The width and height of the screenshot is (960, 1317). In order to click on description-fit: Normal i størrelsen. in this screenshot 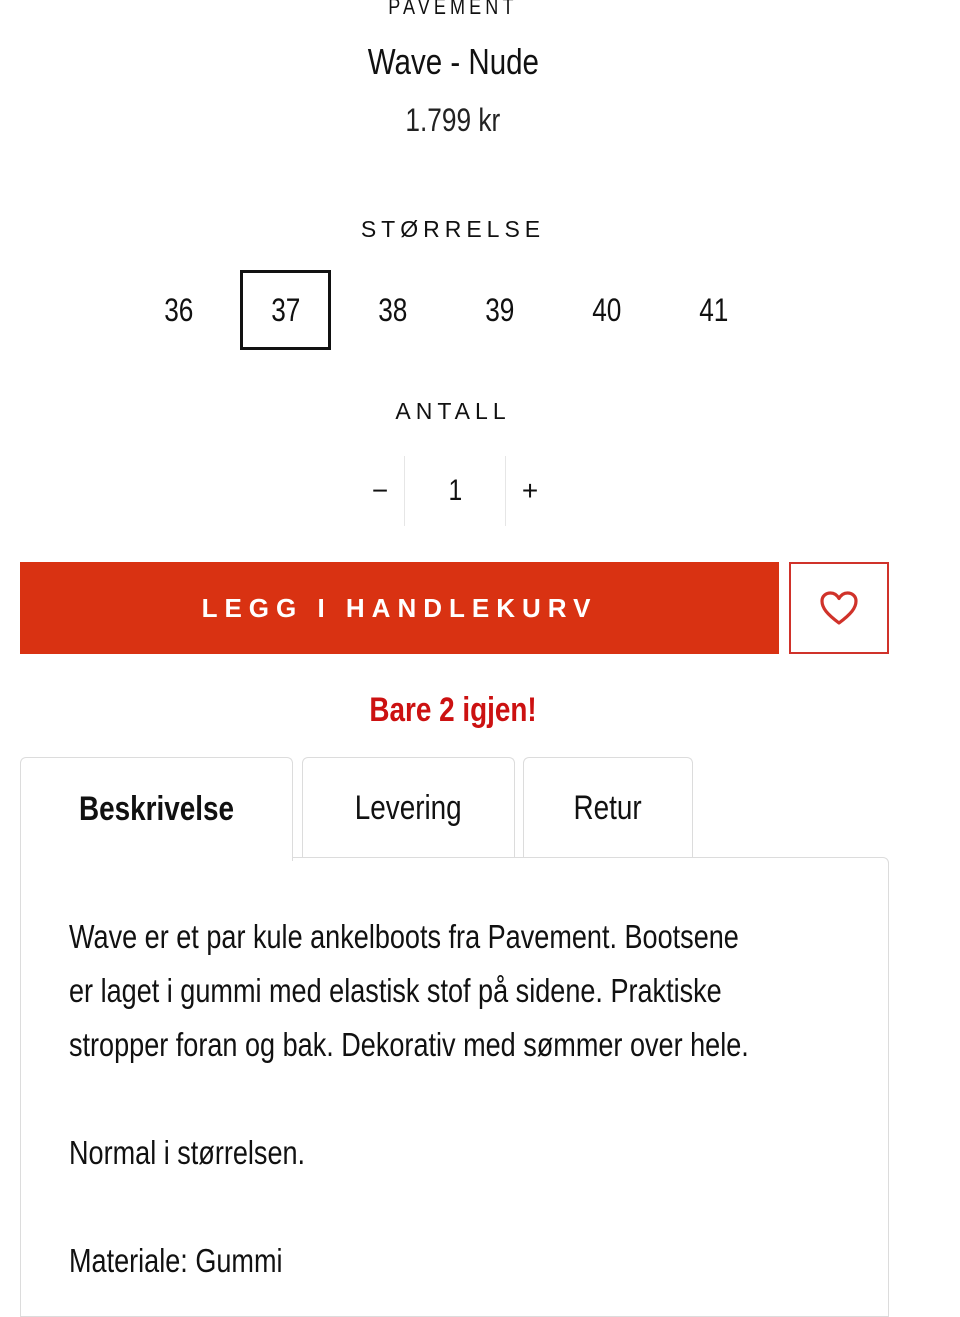, I will do `click(187, 1152)`.